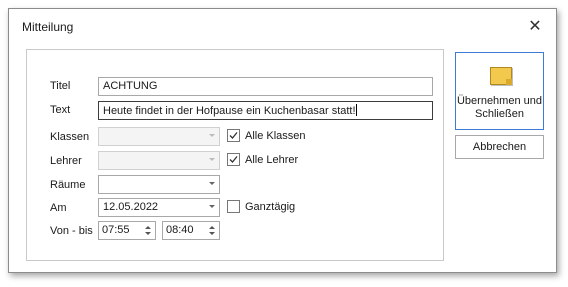  What do you see at coordinates (282, 27) in the screenshot?
I see `title-bar: Mitteilung ✕` at bounding box center [282, 27].